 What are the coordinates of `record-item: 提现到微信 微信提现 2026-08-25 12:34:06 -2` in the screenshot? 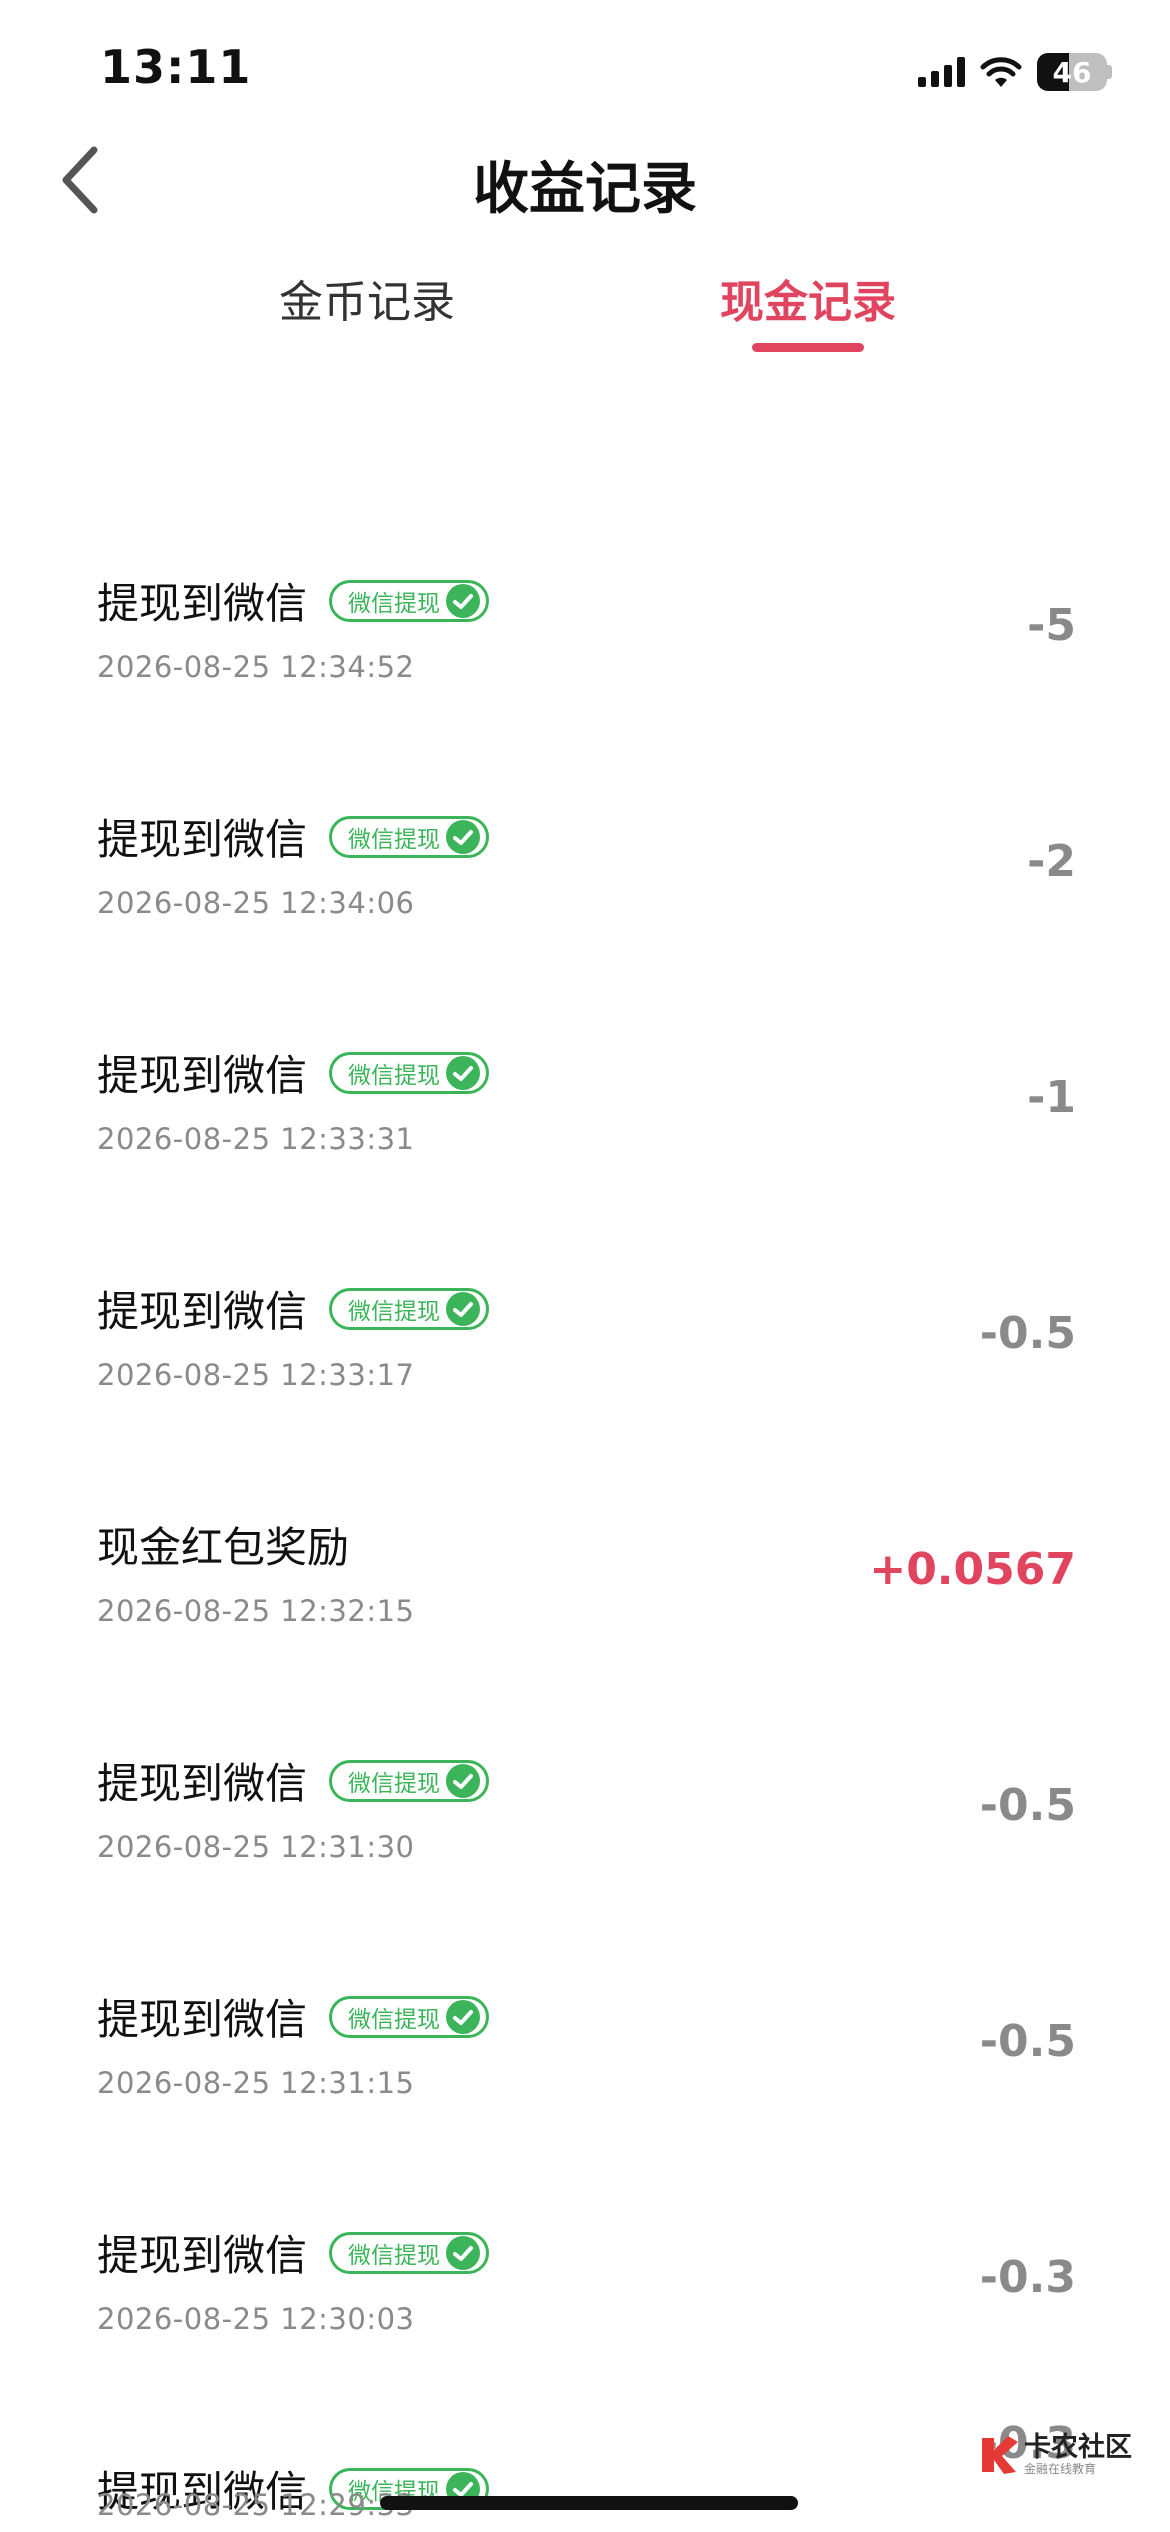 It's located at (585, 925).